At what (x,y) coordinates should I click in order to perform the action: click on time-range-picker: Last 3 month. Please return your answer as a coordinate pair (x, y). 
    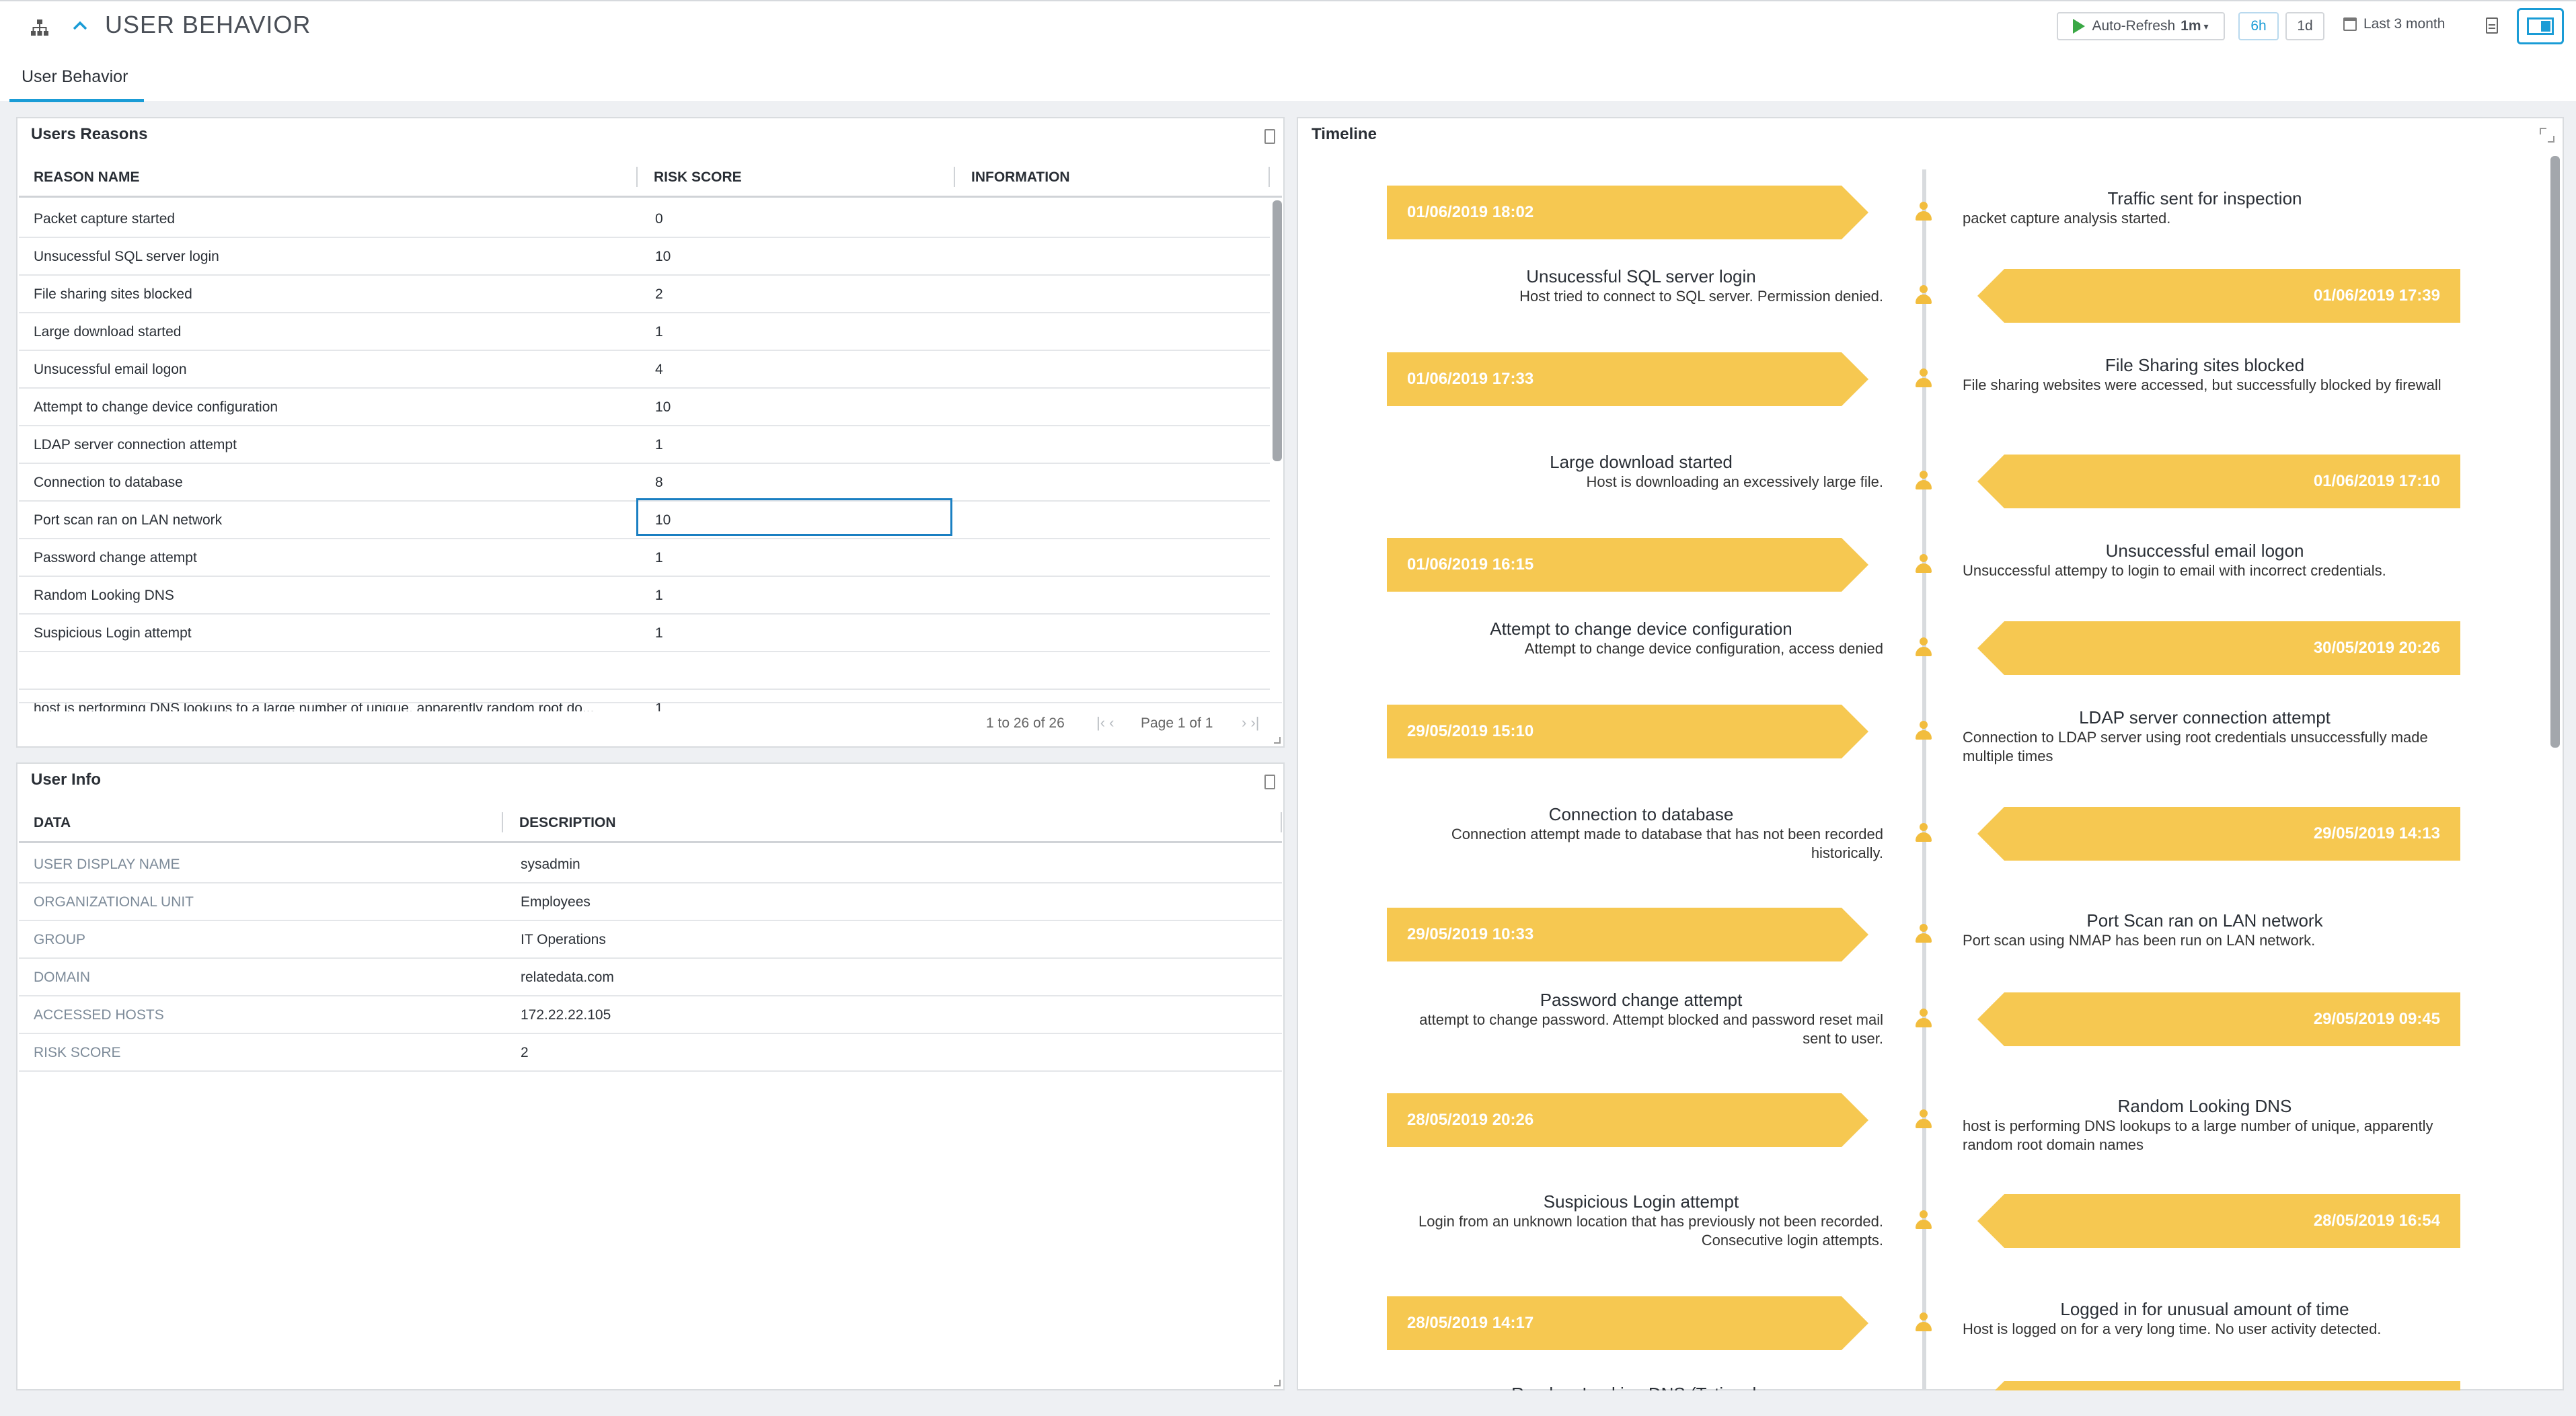
    Looking at the image, I should click on (2394, 24).